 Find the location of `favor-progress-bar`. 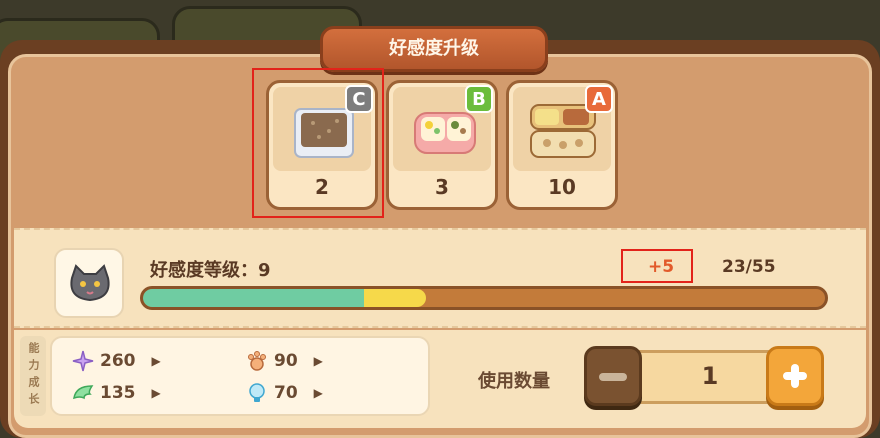

favor-progress-bar is located at coordinates (484, 298).